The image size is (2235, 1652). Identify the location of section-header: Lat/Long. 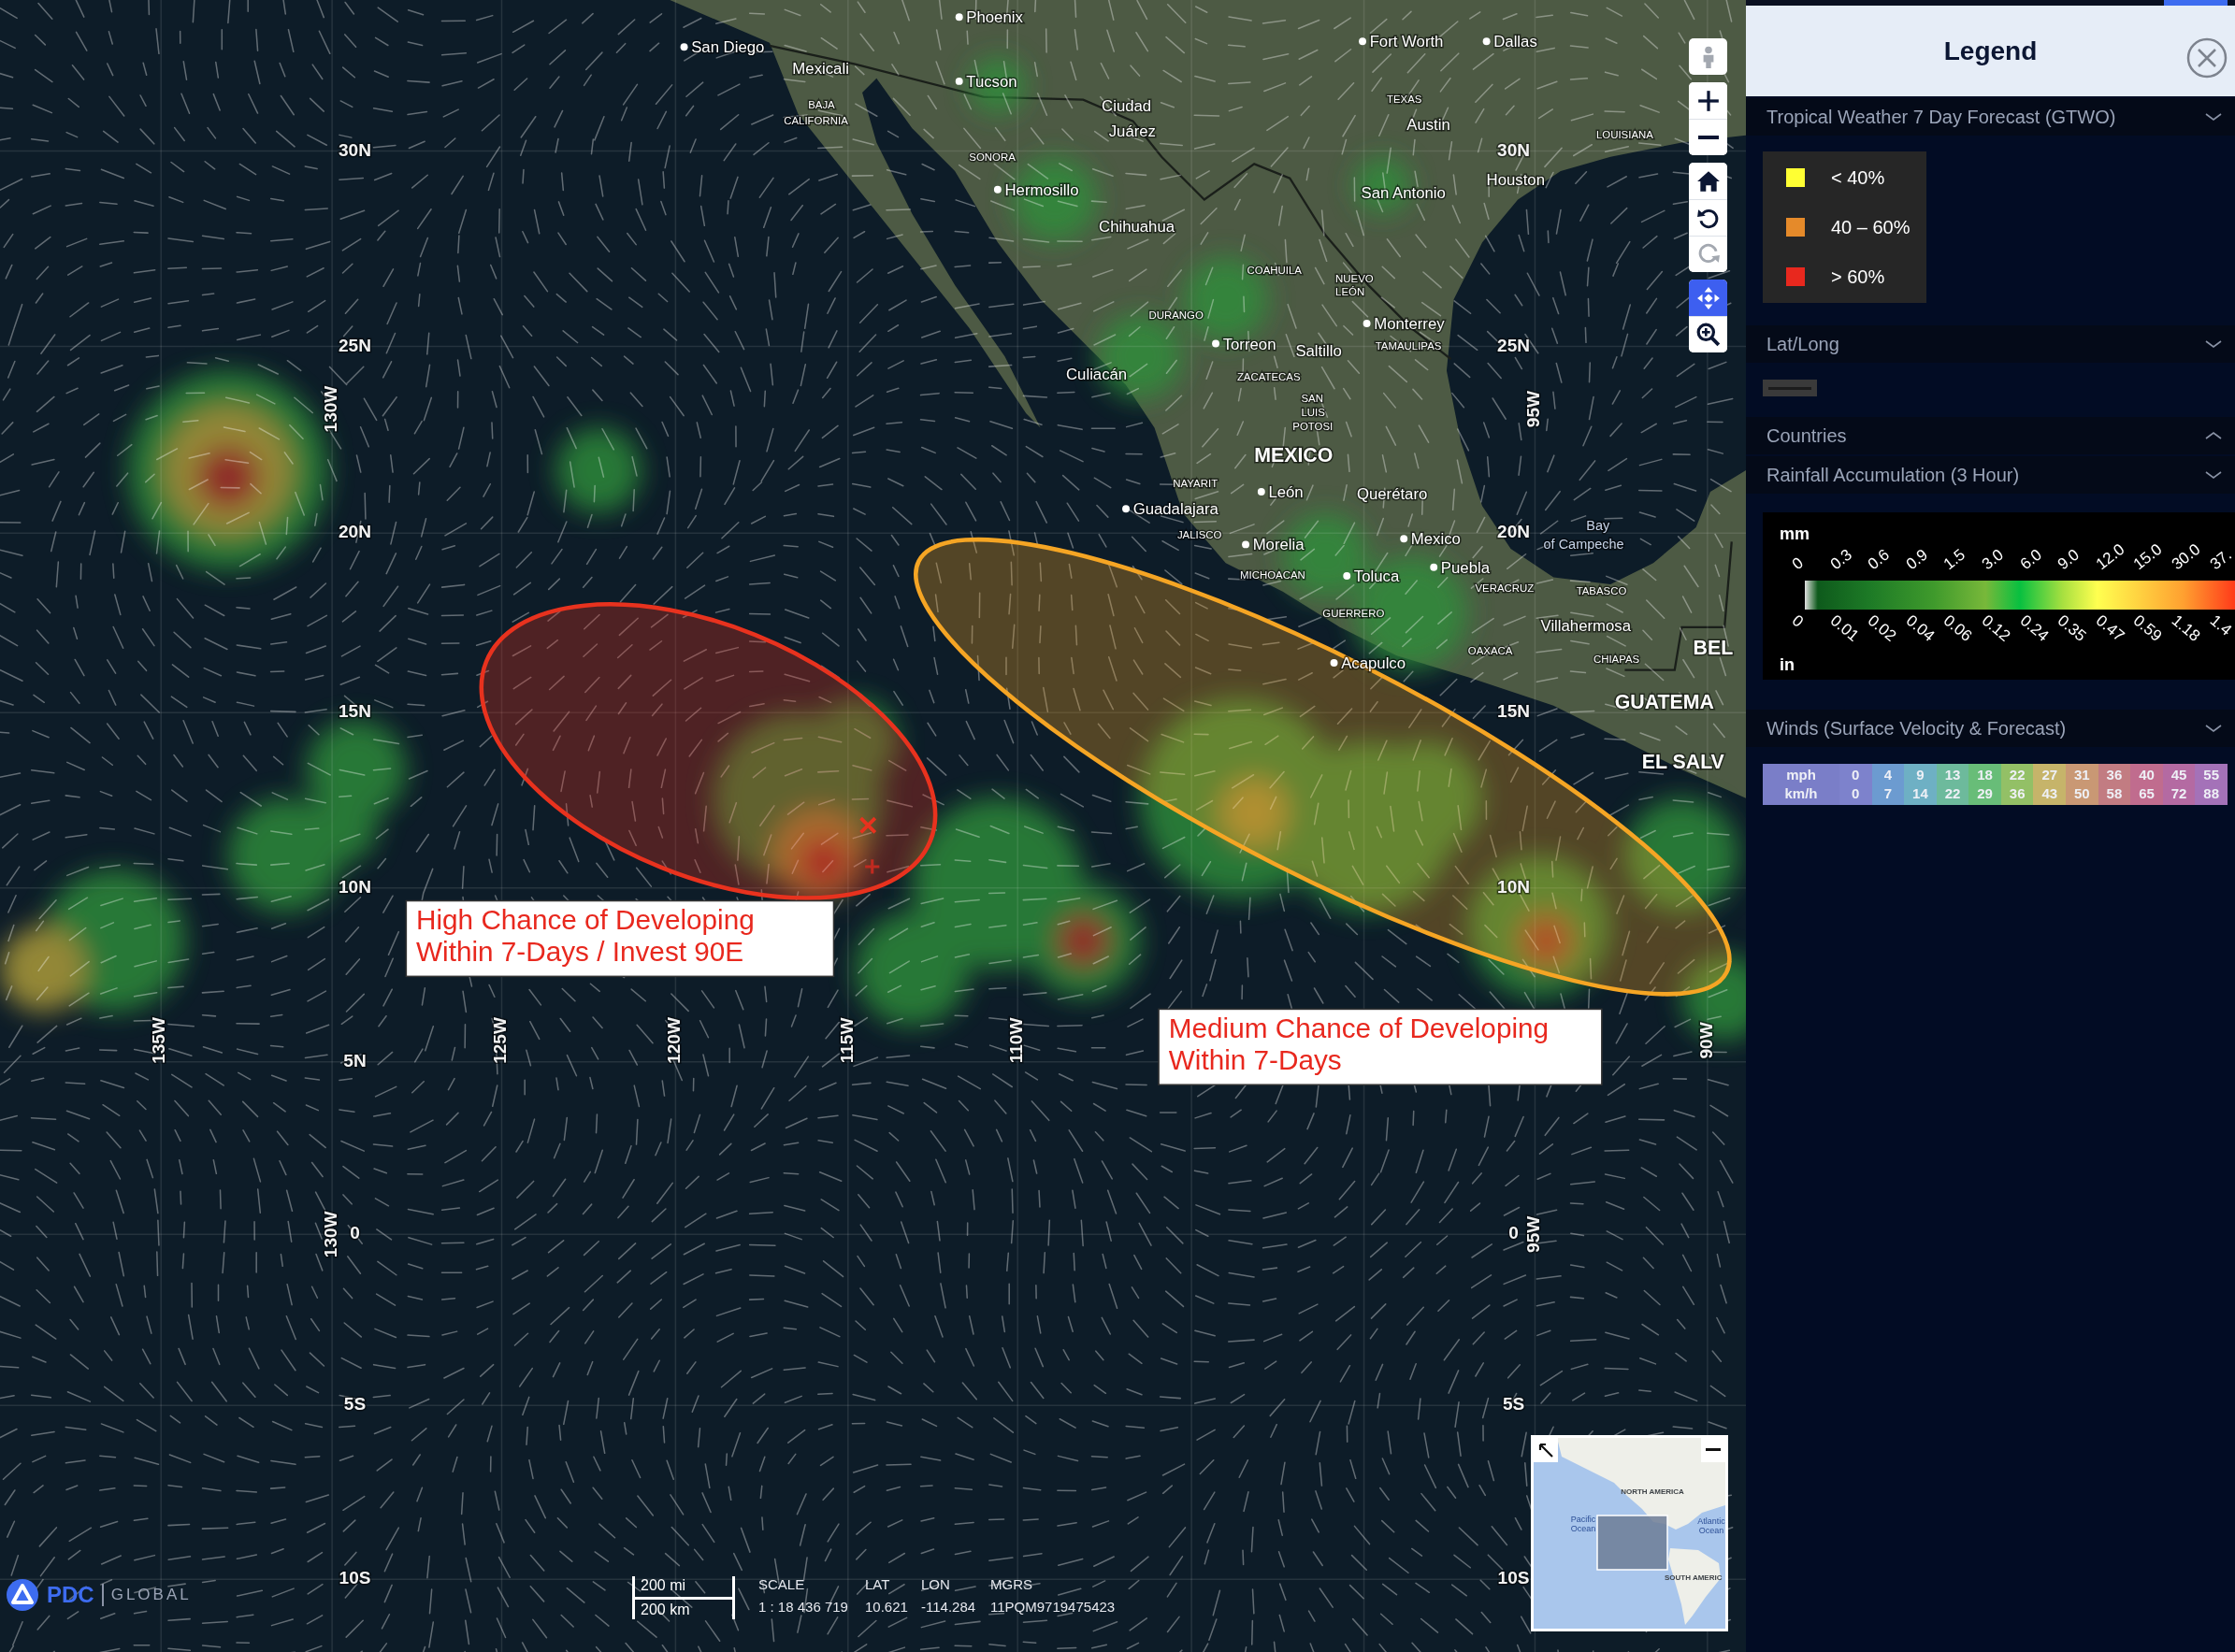
(1990, 344).